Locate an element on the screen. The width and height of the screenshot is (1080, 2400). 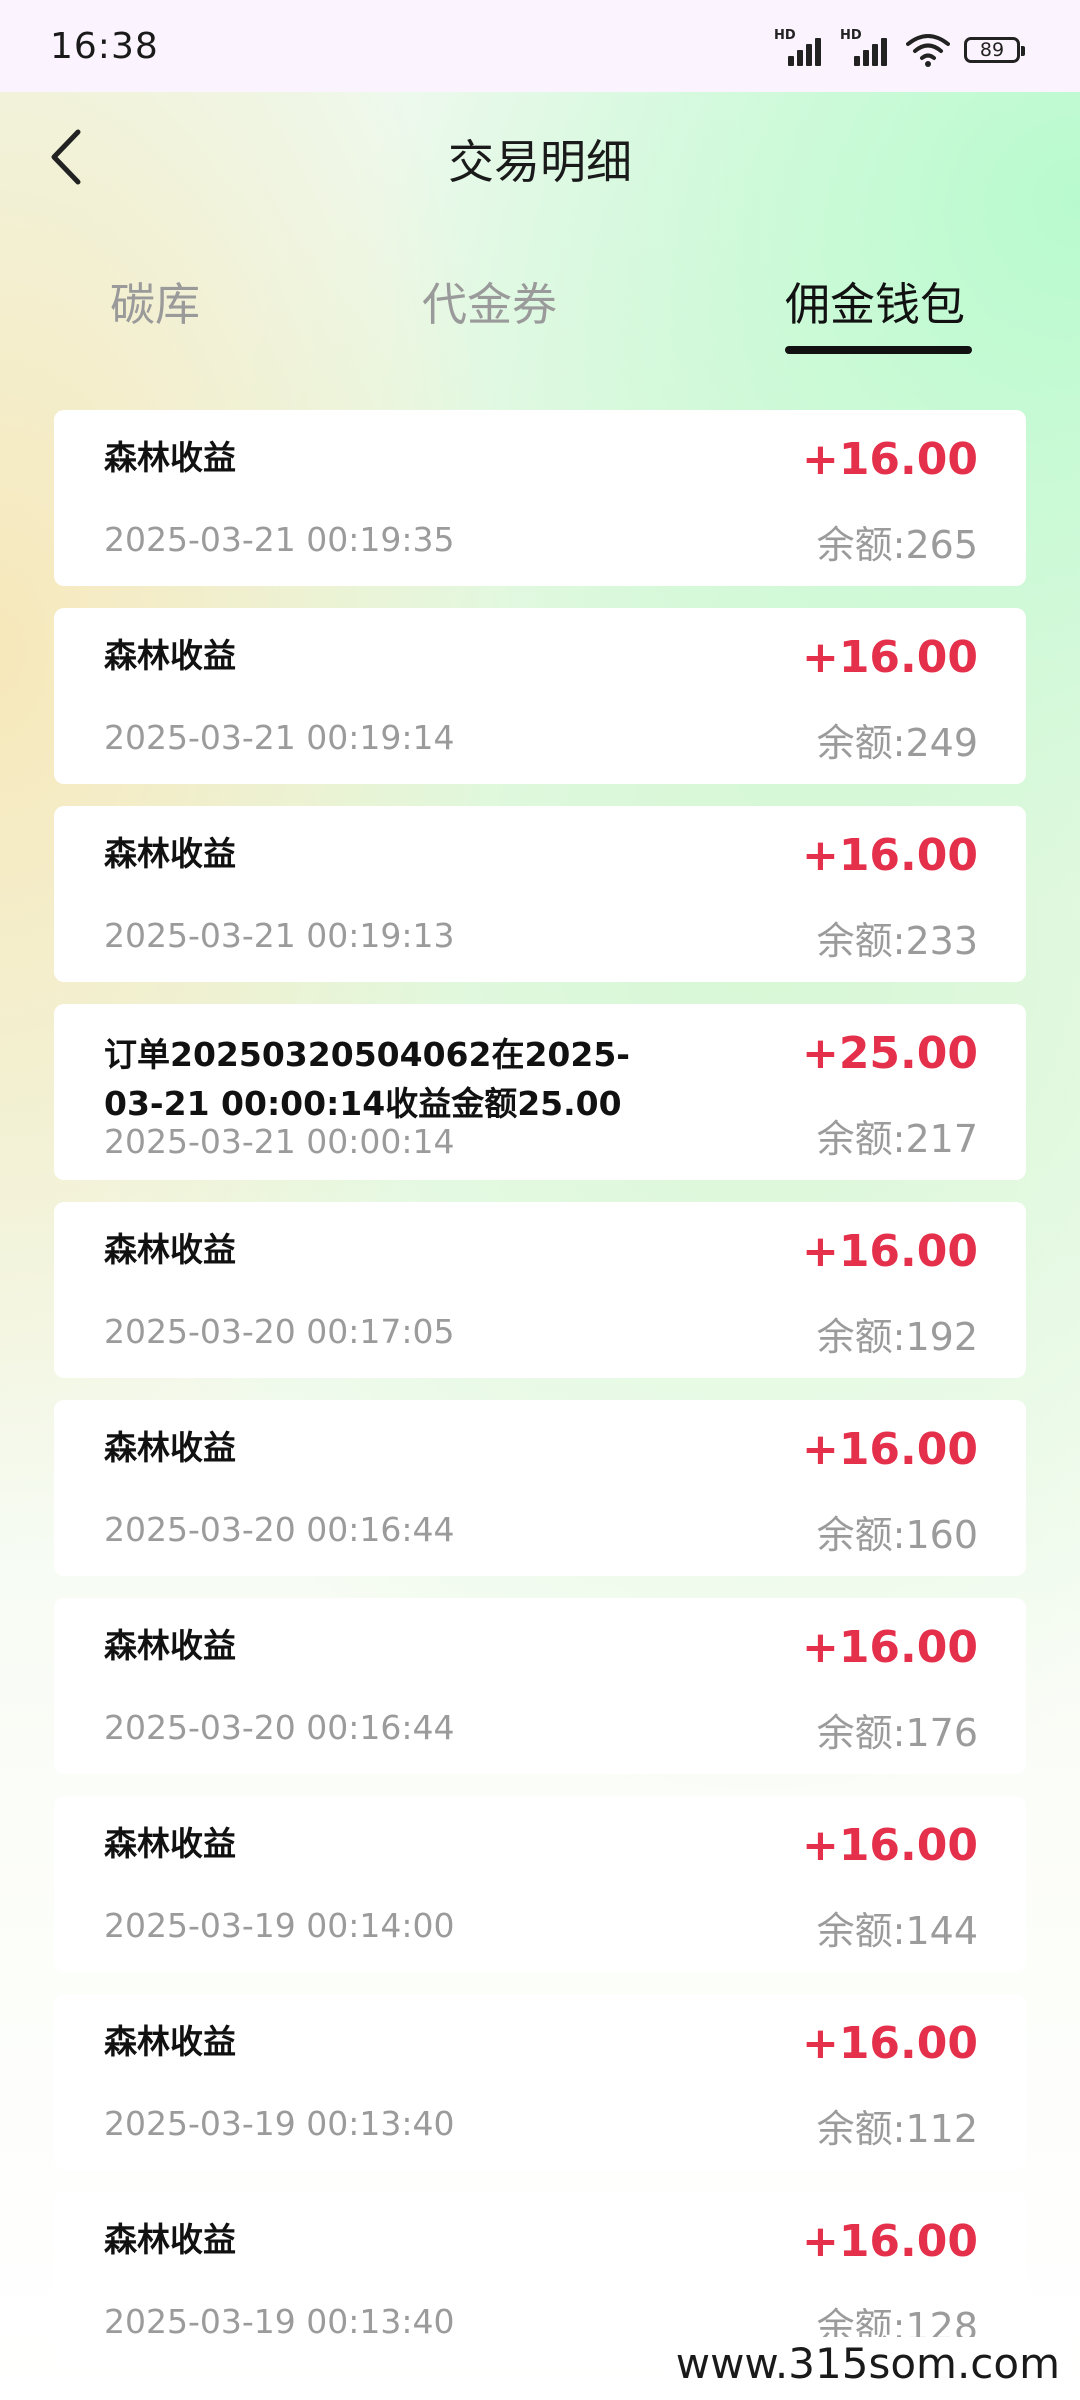
transaction-date: 2025-03-21 00:19:13 is located at coordinates (279, 935).